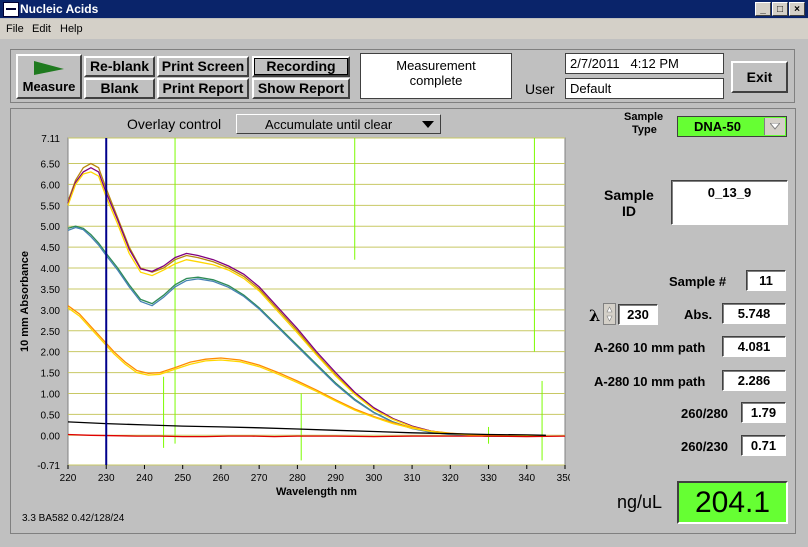 The image size is (808, 547). What do you see at coordinates (49, 86) in the screenshot?
I see `measure-label: Measure` at bounding box center [49, 86].